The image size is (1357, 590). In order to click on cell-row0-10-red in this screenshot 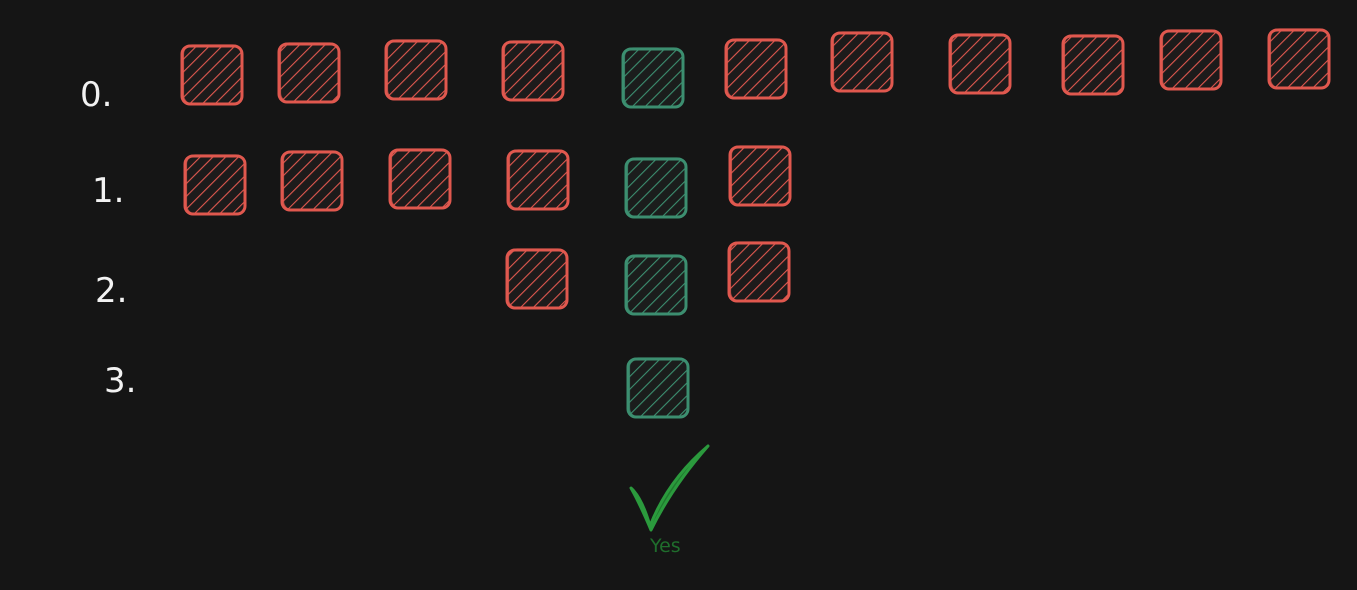, I will do `click(1299, 59)`.